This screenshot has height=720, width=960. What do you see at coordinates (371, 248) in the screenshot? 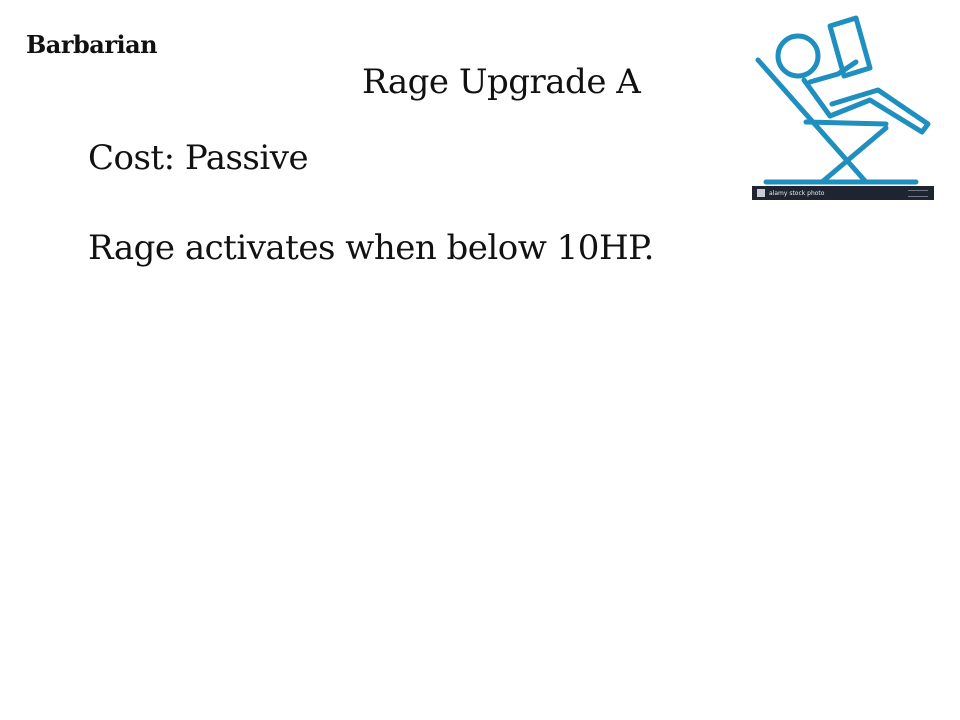
I see `description-text: Rage activates when below 10HP.` at bounding box center [371, 248].